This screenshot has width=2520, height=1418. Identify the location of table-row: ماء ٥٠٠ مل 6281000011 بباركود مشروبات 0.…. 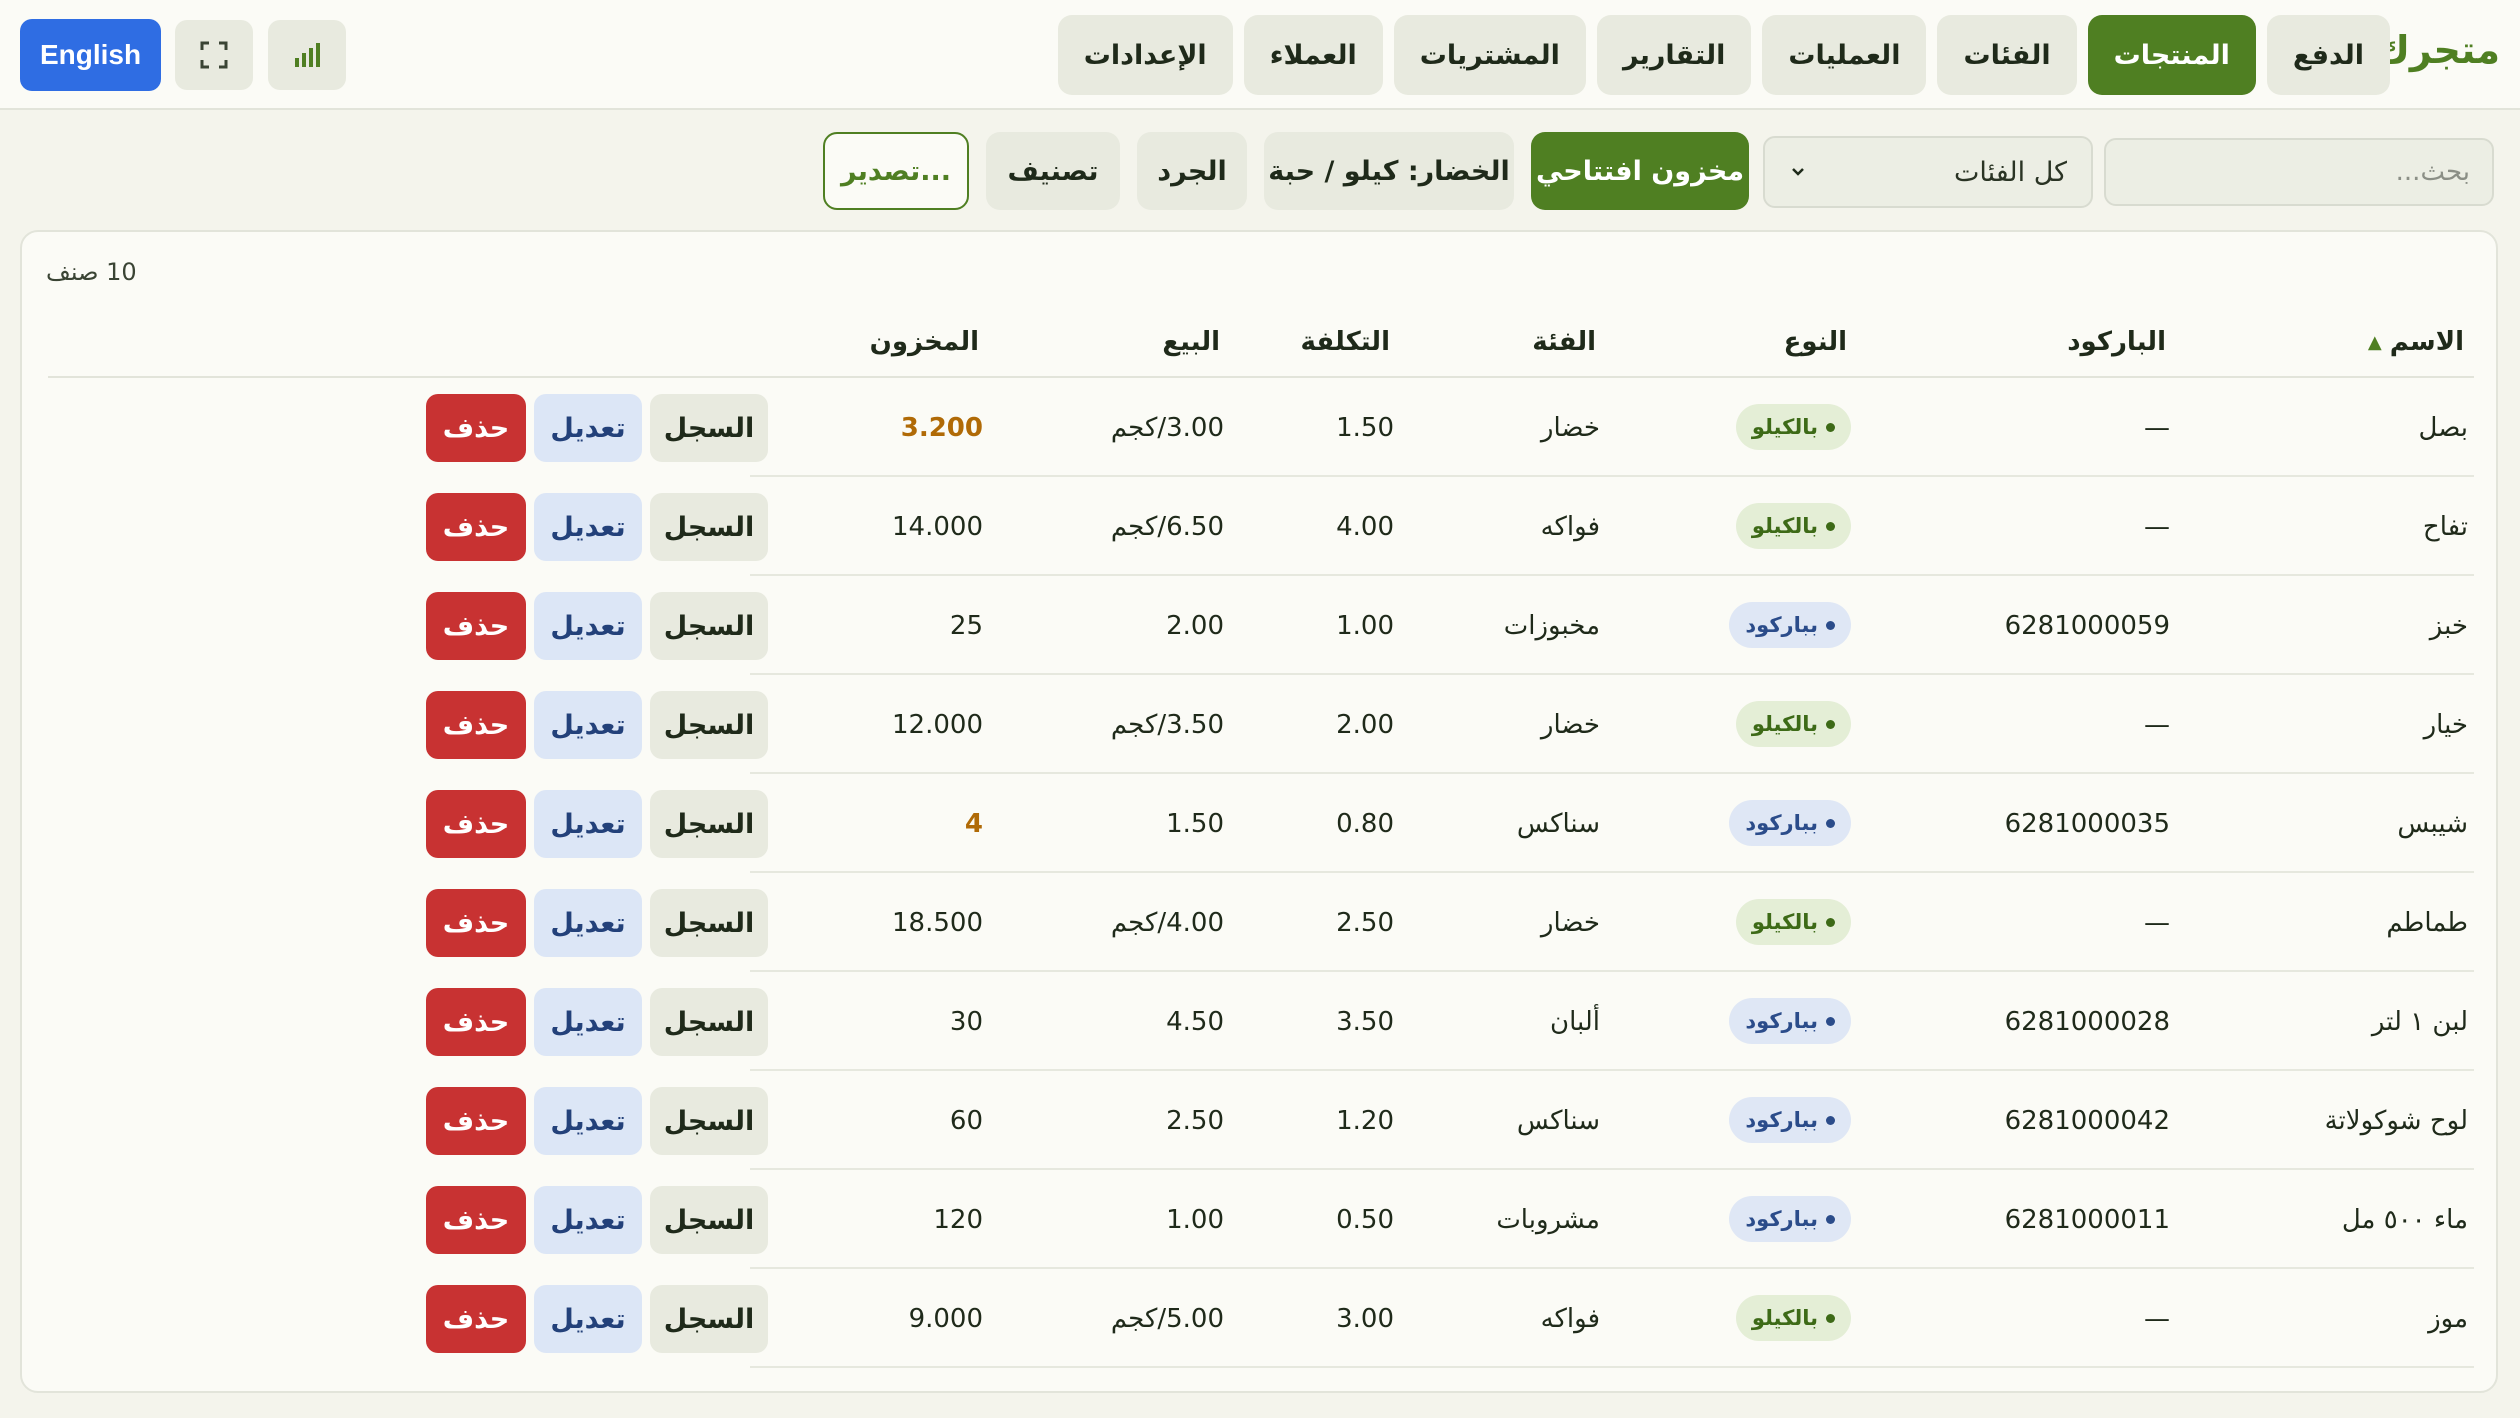
(1261, 1219).